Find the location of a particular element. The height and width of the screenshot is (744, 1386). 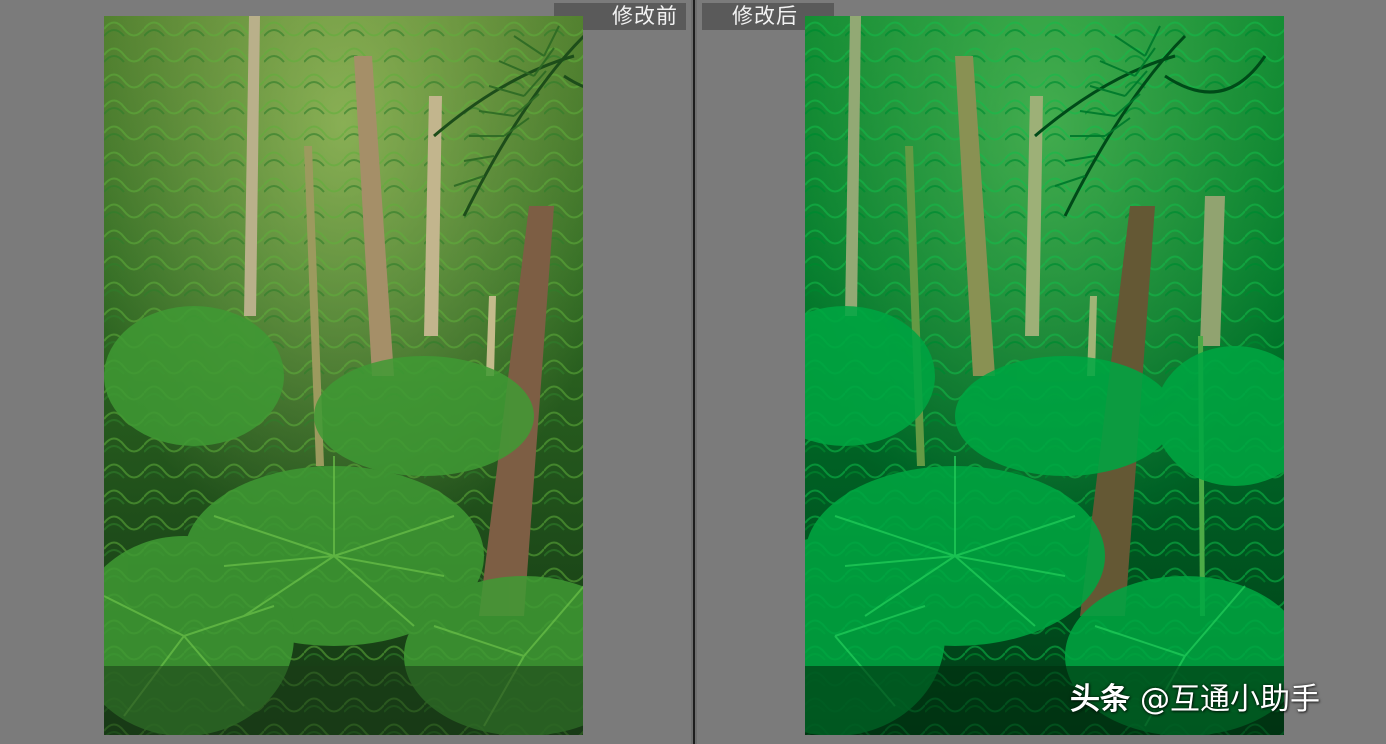

watermark-handle: @互通小助手 is located at coordinates (1230, 699).